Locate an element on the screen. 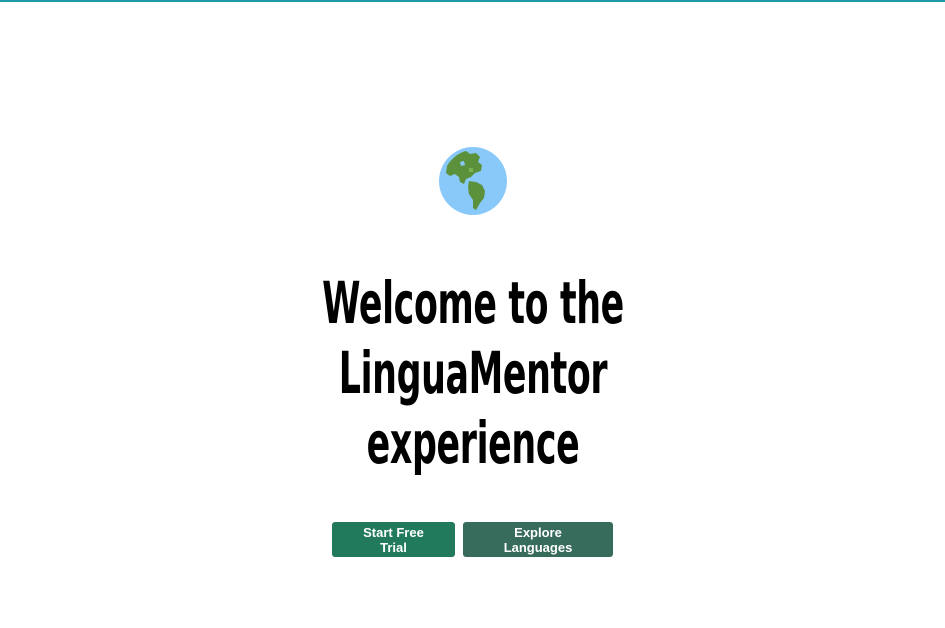 The width and height of the screenshot is (945, 628). start-free-trial-button: Start Free Trial is located at coordinates (393, 539).